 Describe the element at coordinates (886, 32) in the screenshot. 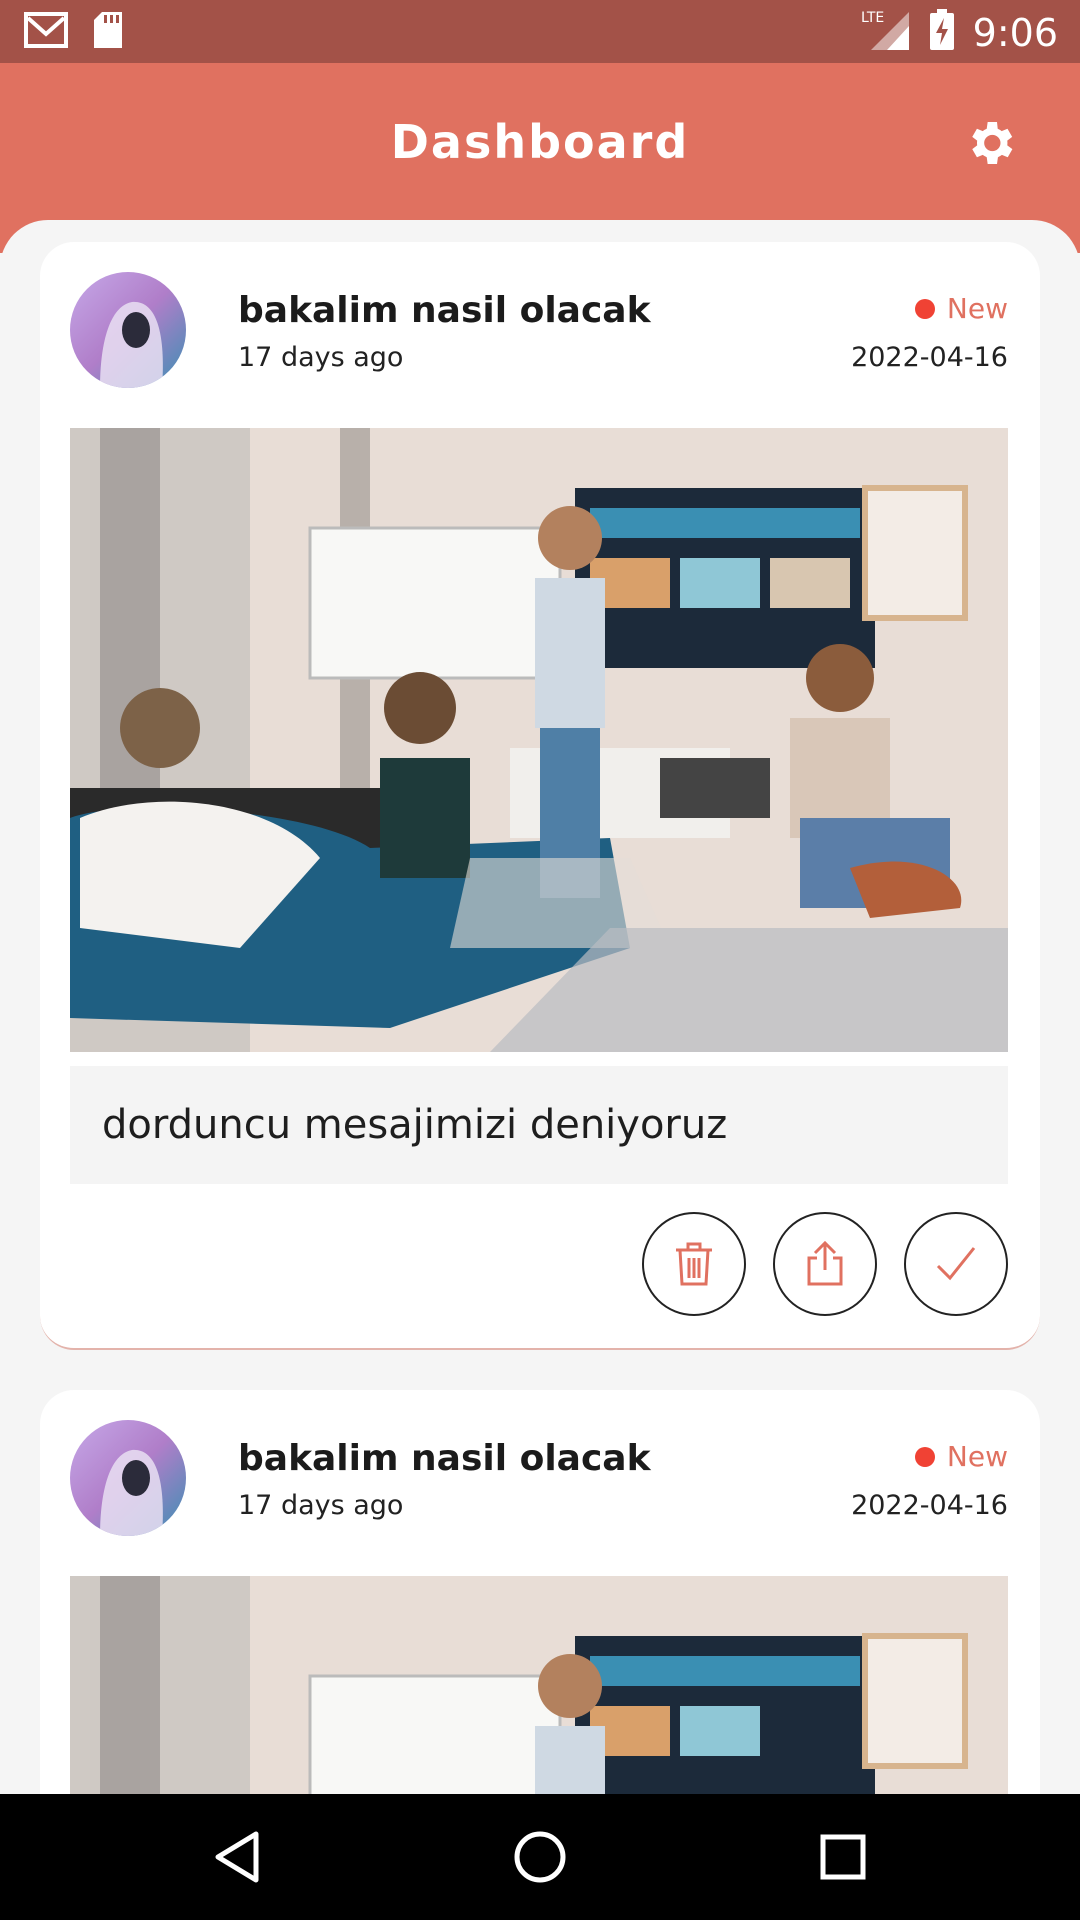

I see `signal-icon: LTE` at that location.